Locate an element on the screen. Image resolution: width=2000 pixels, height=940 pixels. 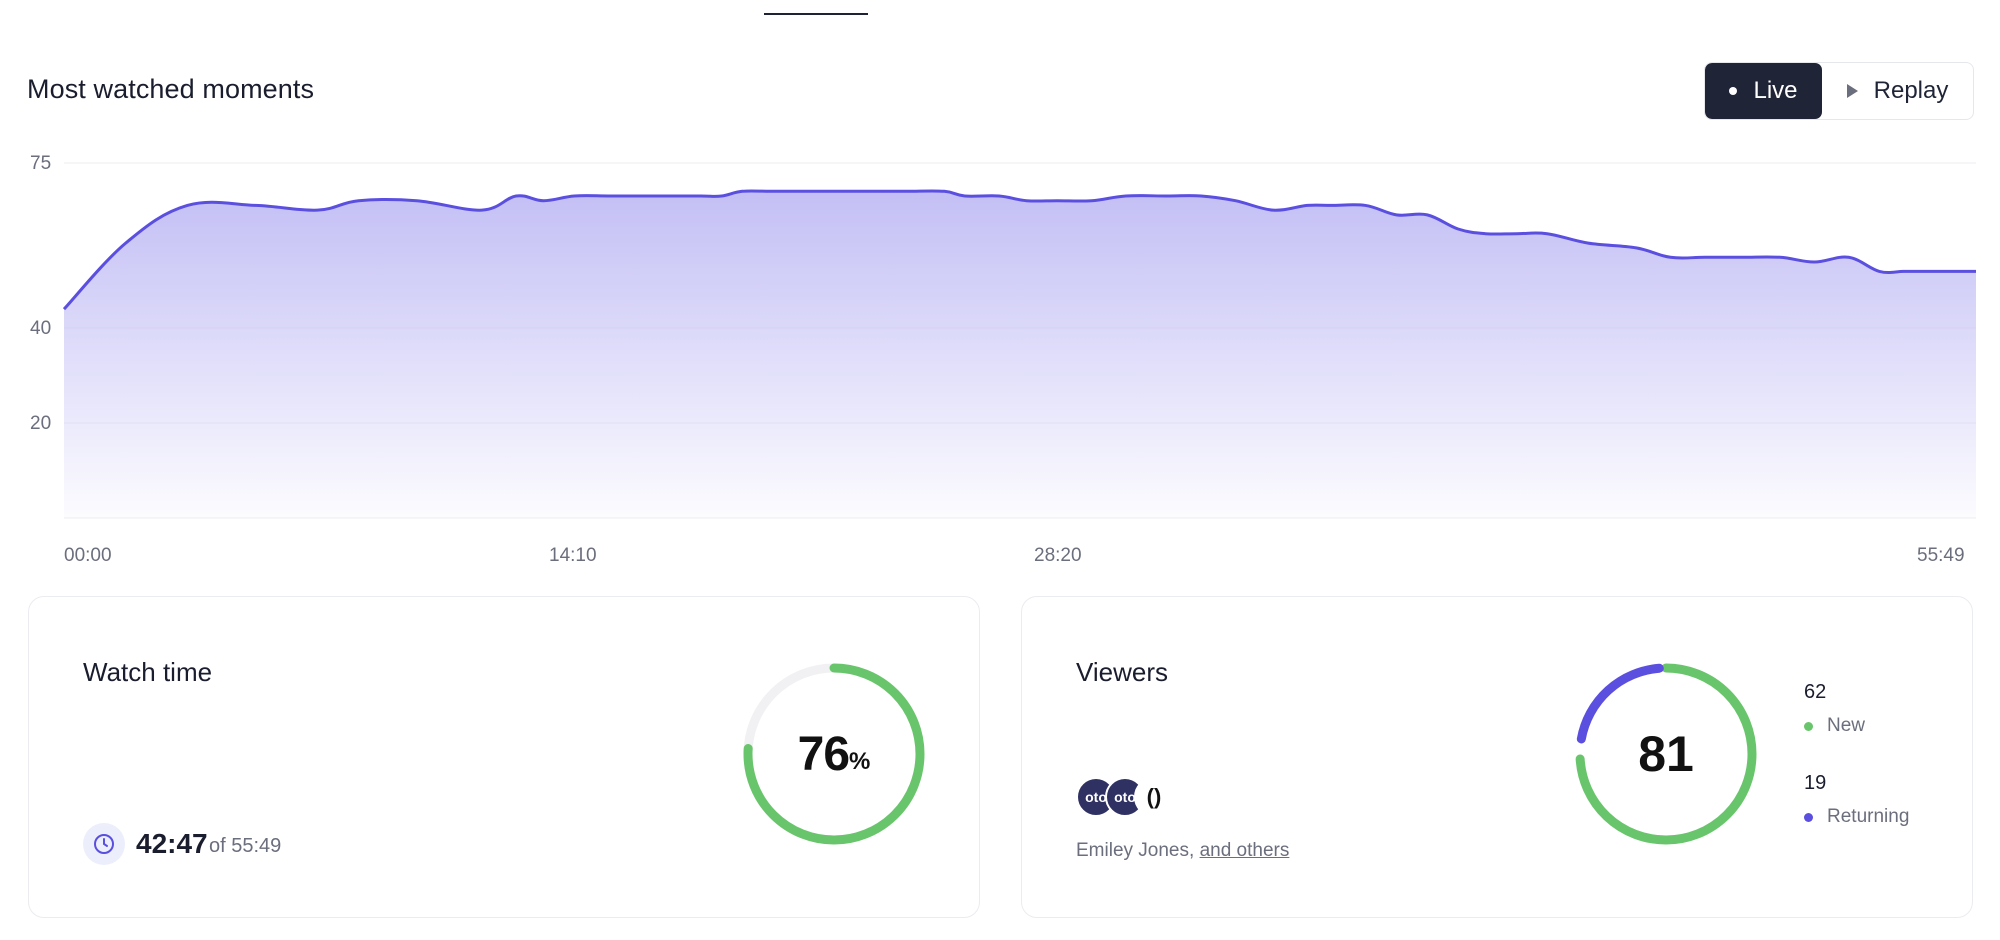
live-dot-icon is located at coordinates (1733, 91).